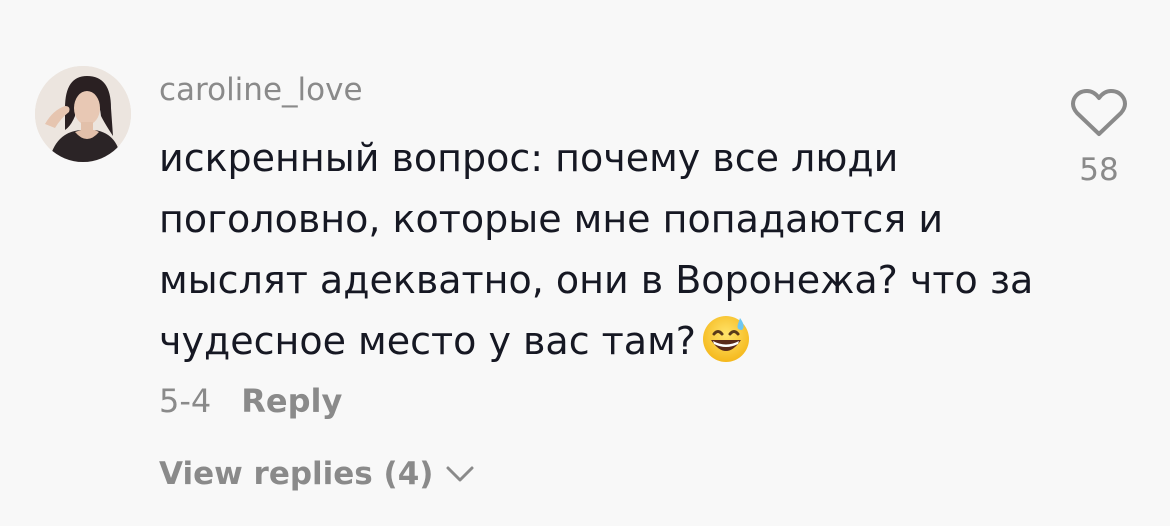 The image size is (1170, 526). I want to click on grinning-face-with-sweat-icon, so click(726, 338).